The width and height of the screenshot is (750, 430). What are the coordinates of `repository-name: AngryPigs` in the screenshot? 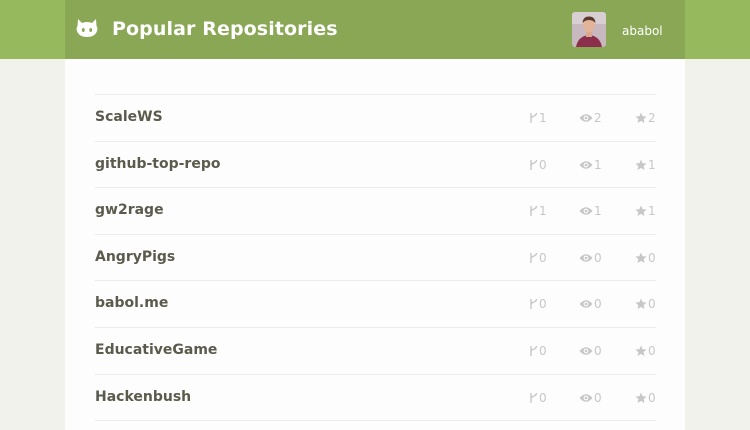 It's located at (135, 257).